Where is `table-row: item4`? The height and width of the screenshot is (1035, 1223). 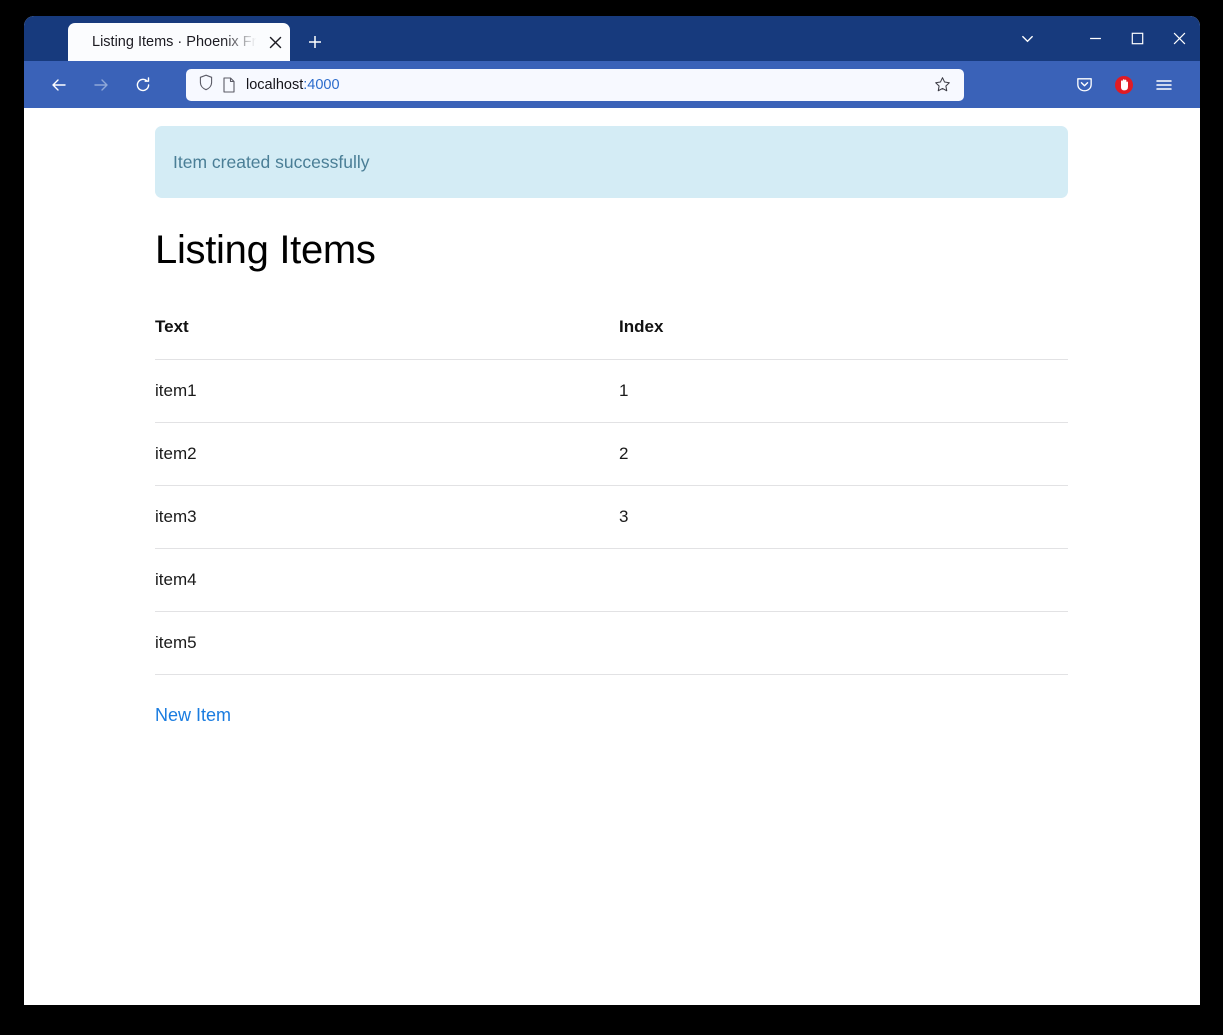
table-row: item4 is located at coordinates (611, 580).